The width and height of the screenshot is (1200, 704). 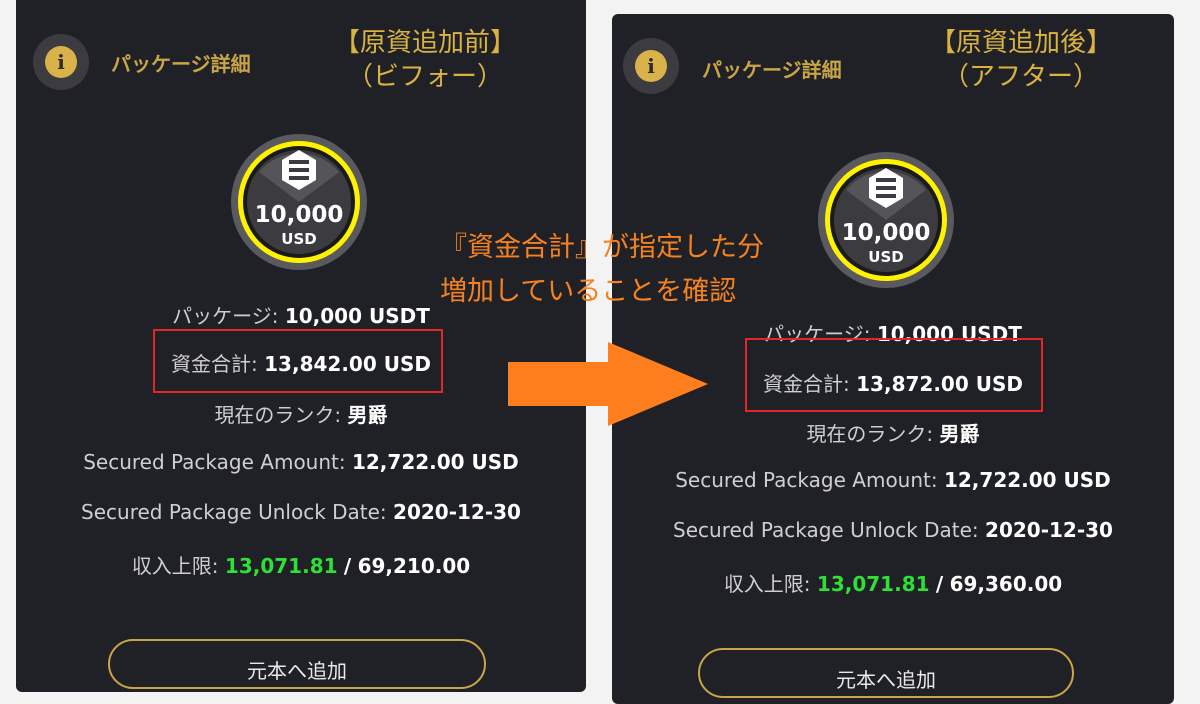 I want to click on right-arrow-icon, so click(x=608, y=384).